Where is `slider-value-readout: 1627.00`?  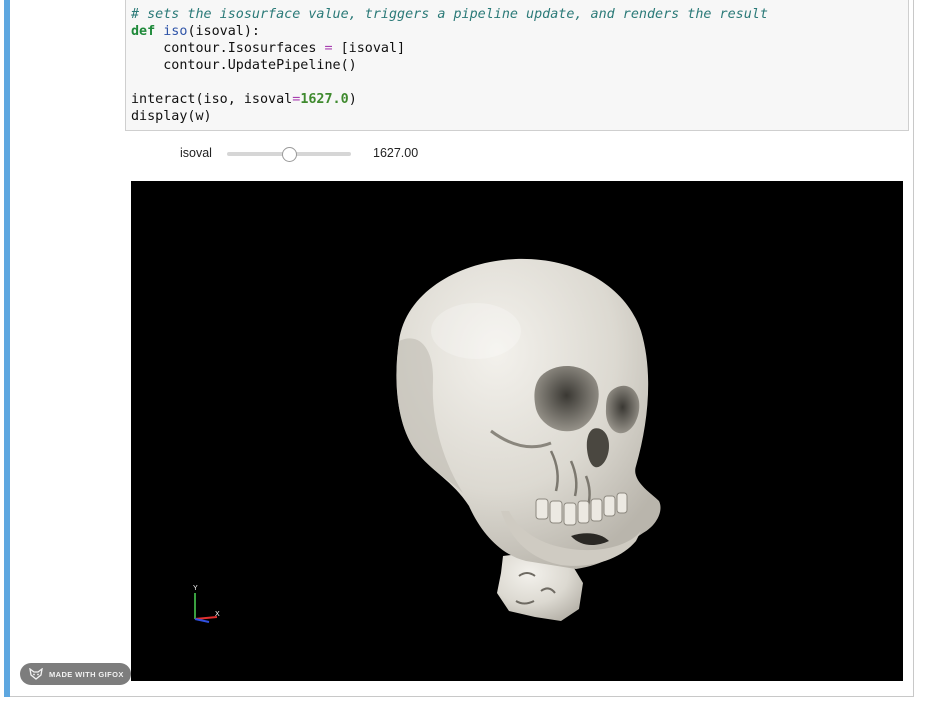 slider-value-readout: 1627.00 is located at coordinates (396, 153).